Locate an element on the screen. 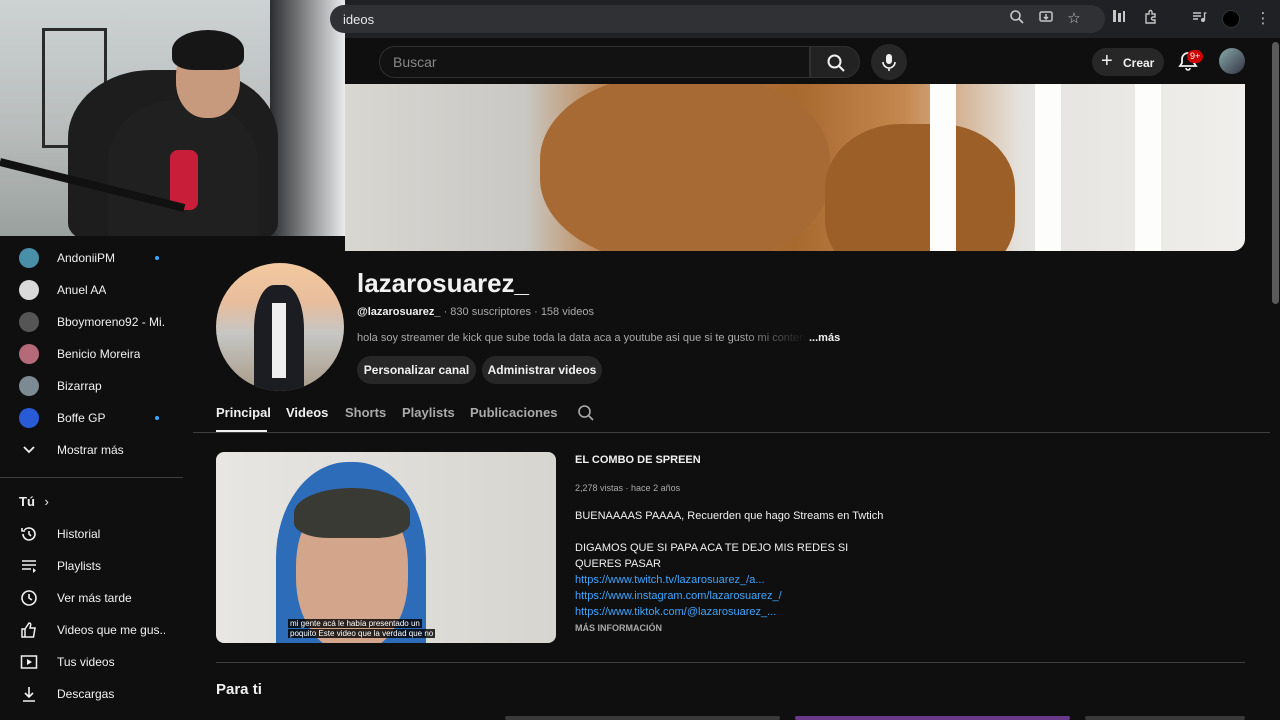  search-placeholder: Buscar is located at coordinates (415, 62).